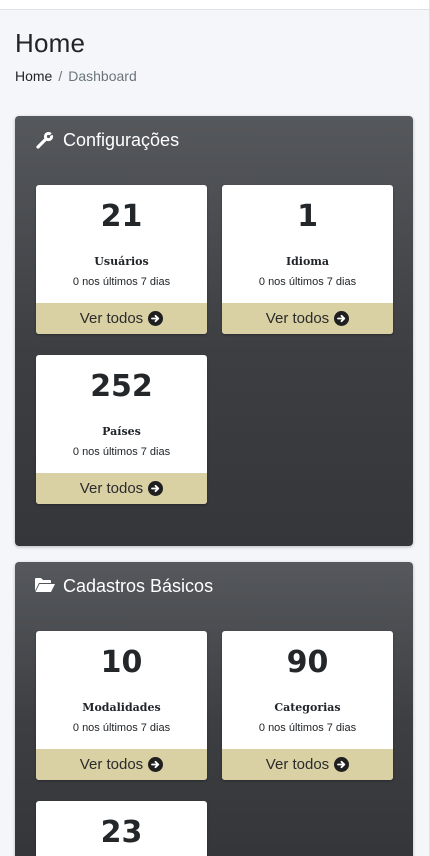 This screenshot has height=856, width=430. I want to click on card-count: 23, so click(121, 832).